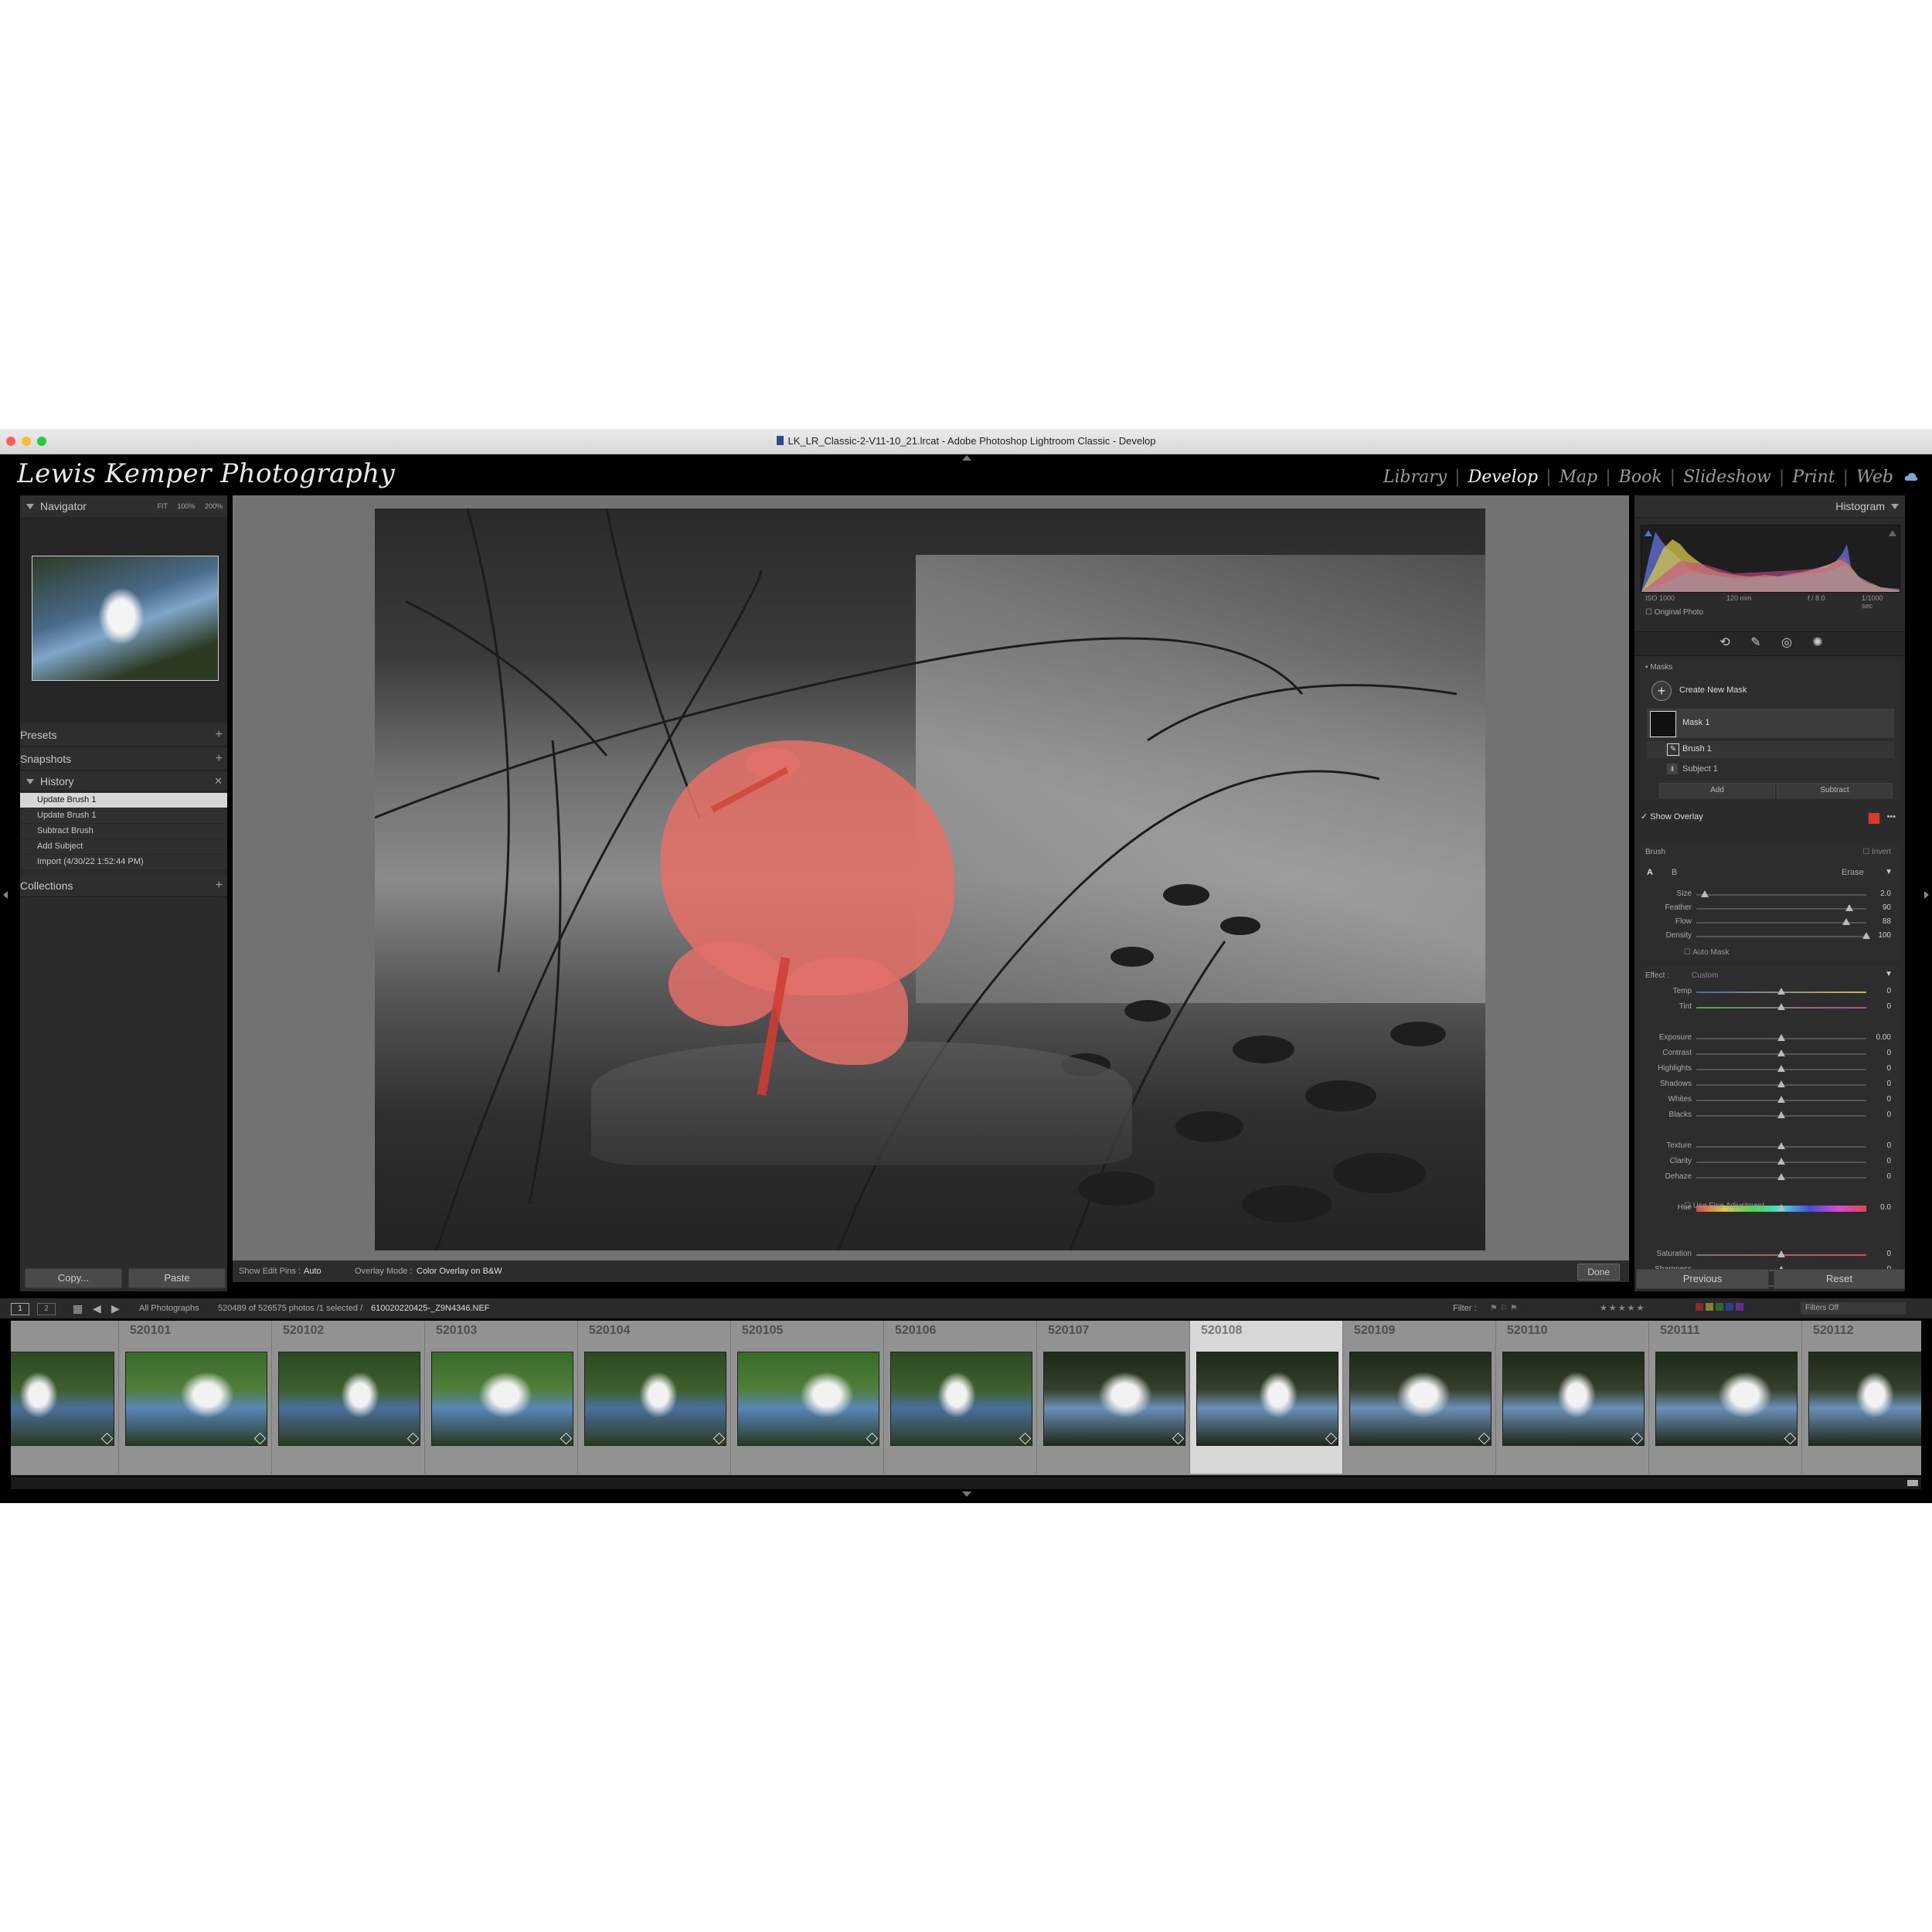 Image resolution: width=1932 pixels, height=1932 pixels. I want to click on filmstrip-cell: 520112, so click(1862, 1397).